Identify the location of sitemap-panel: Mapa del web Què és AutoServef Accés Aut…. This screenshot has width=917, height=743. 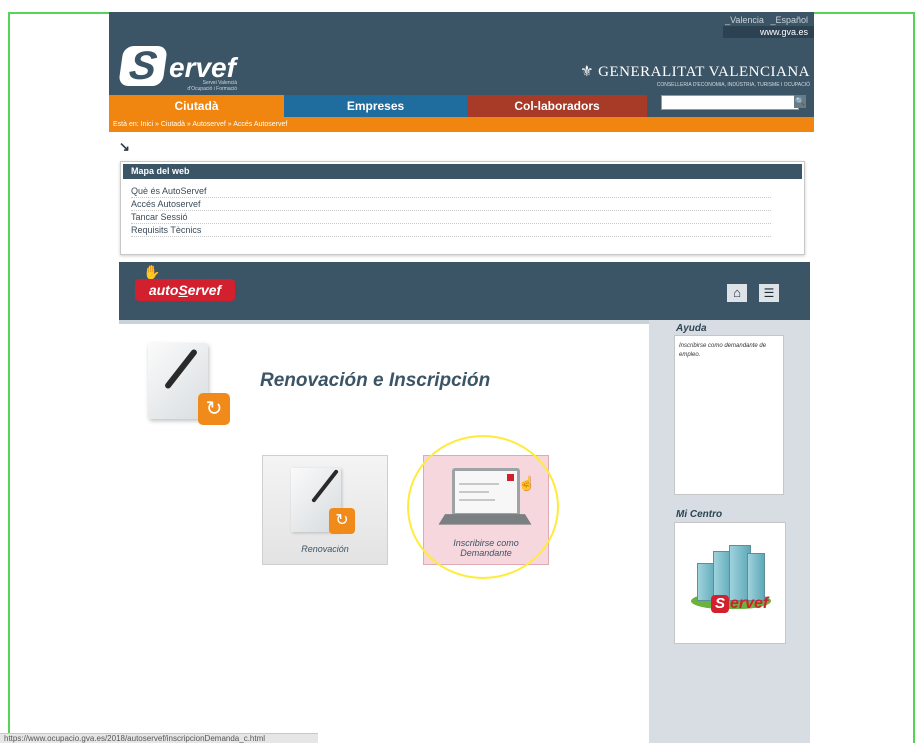
(462, 208).